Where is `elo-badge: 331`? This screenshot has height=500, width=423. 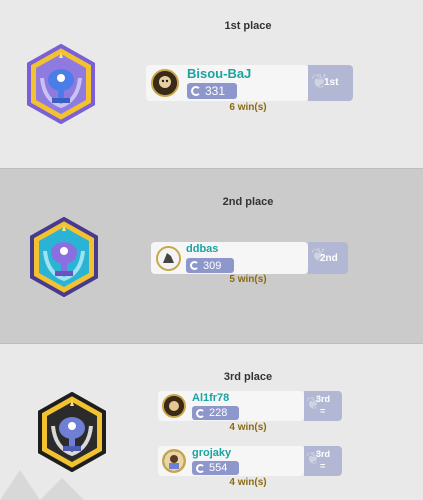
elo-badge: 331 is located at coordinates (212, 91).